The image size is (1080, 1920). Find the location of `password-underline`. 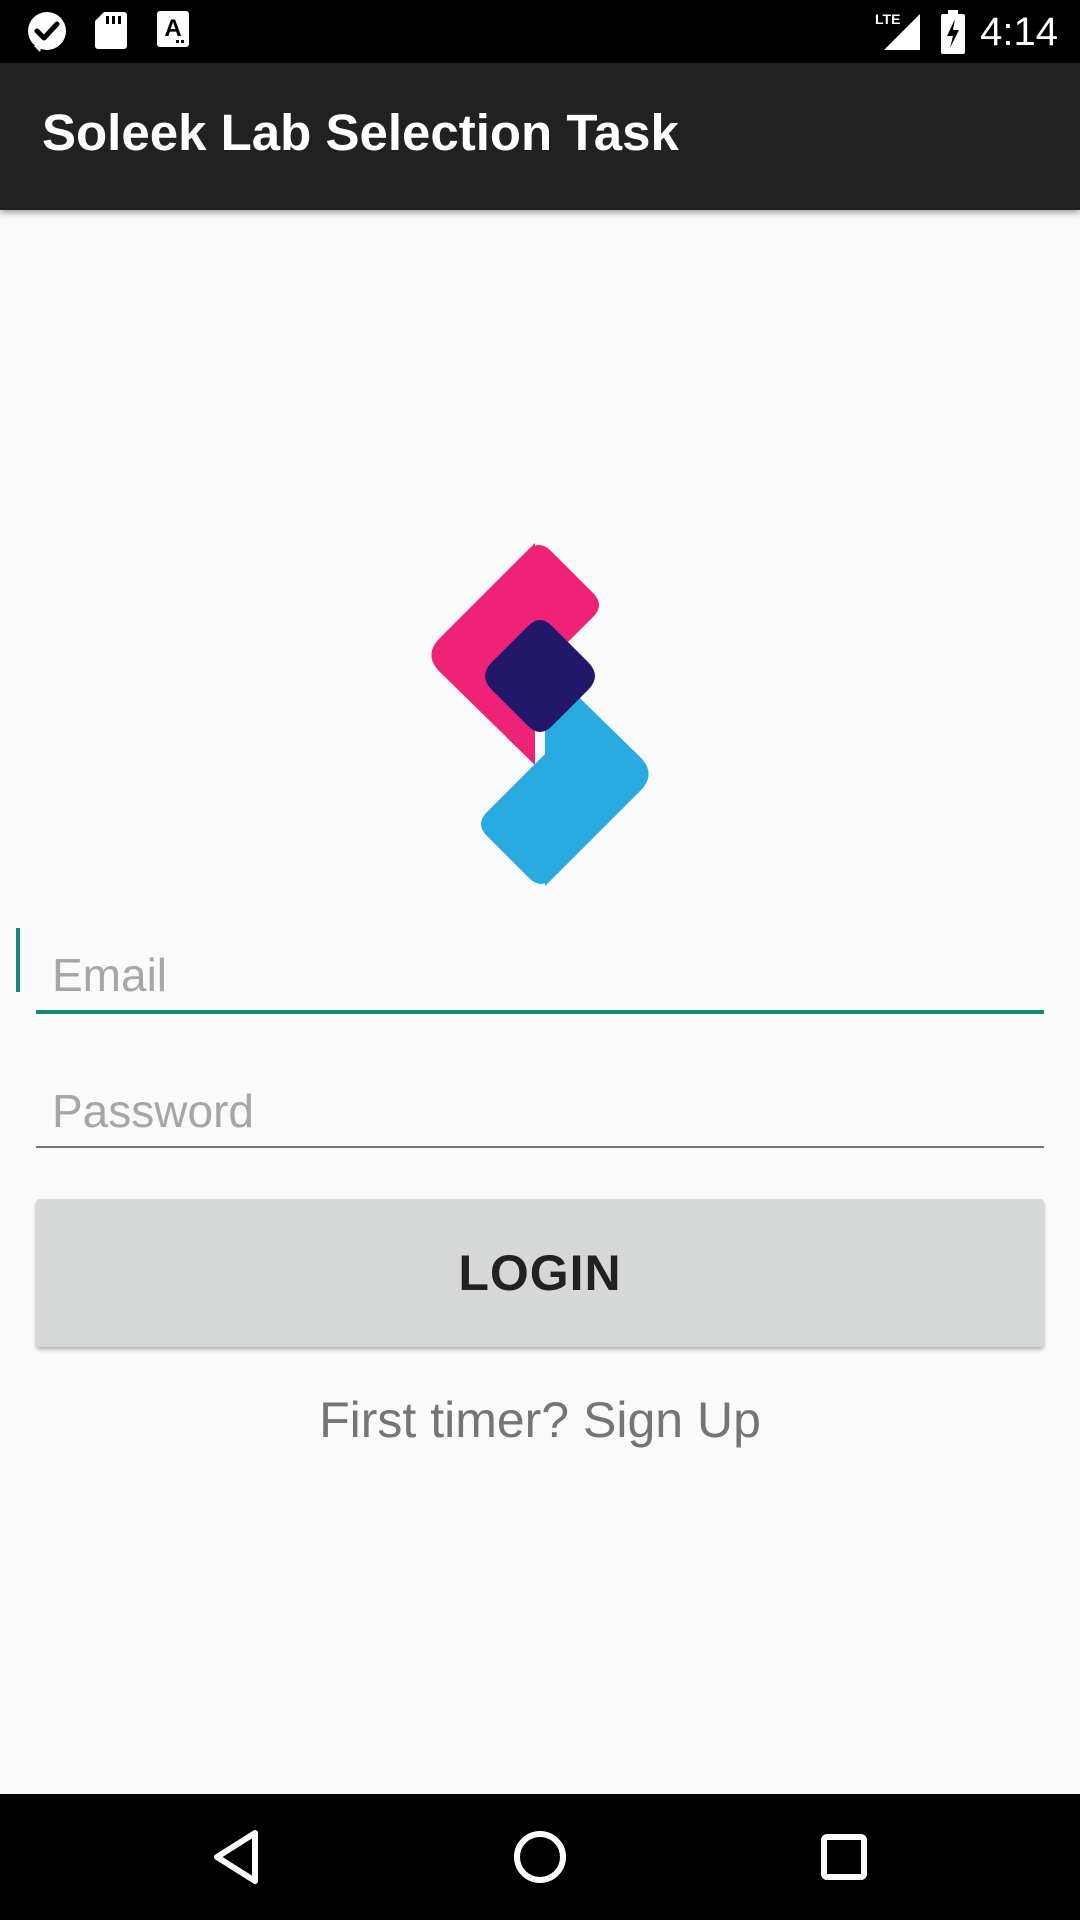

password-underline is located at coordinates (540, 1147).